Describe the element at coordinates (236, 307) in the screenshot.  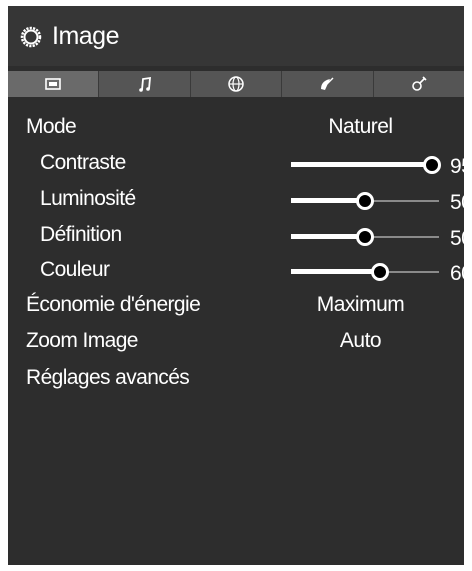
I see `menu-item-energy-saving: Économie d'énergie Maximum` at that location.